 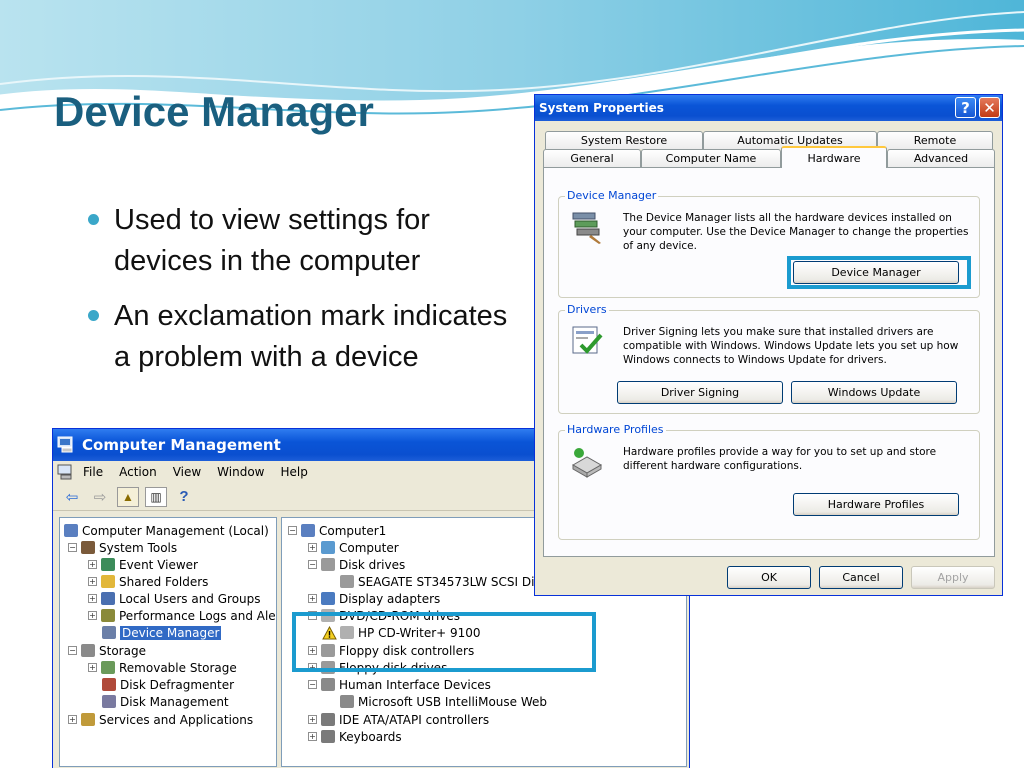 I want to click on menu-window: Window, so click(x=240, y=472).